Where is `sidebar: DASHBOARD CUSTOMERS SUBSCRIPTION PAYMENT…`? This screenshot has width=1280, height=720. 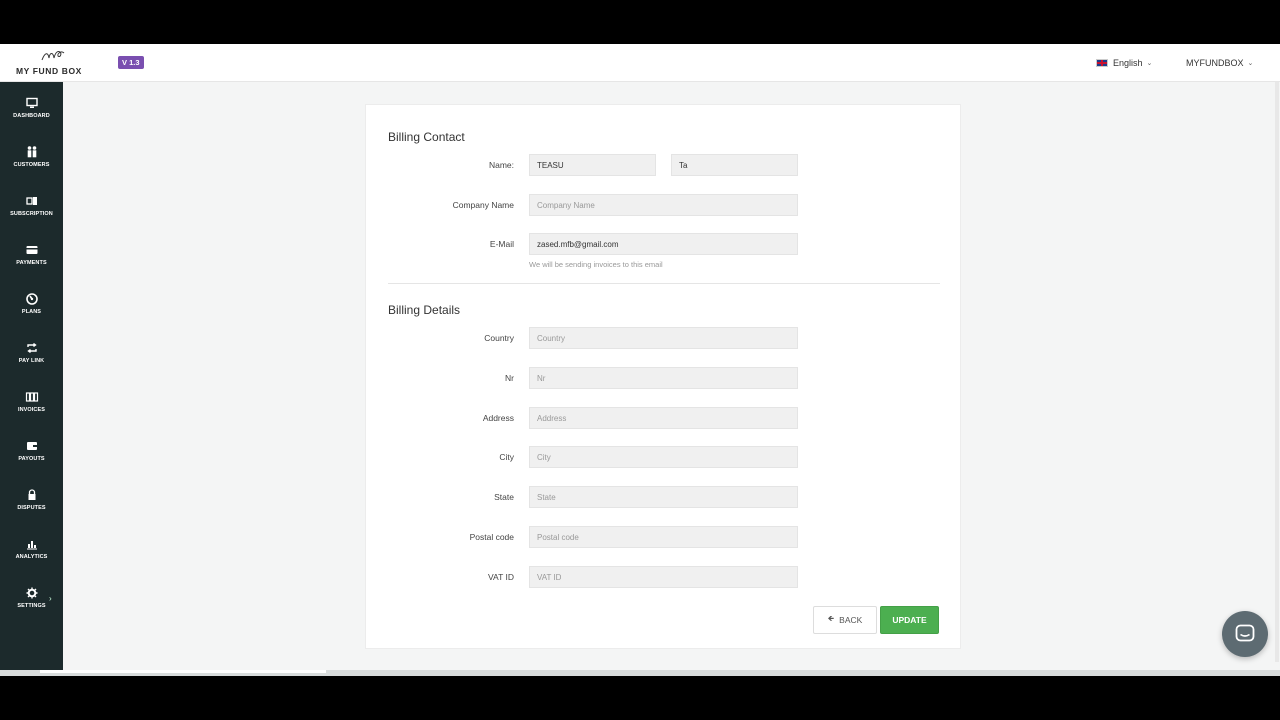
sidebar: DASHBOARD CUSTOMERS SUBSCRIPTION PAYMENT… is located at coordinates (31, 379).